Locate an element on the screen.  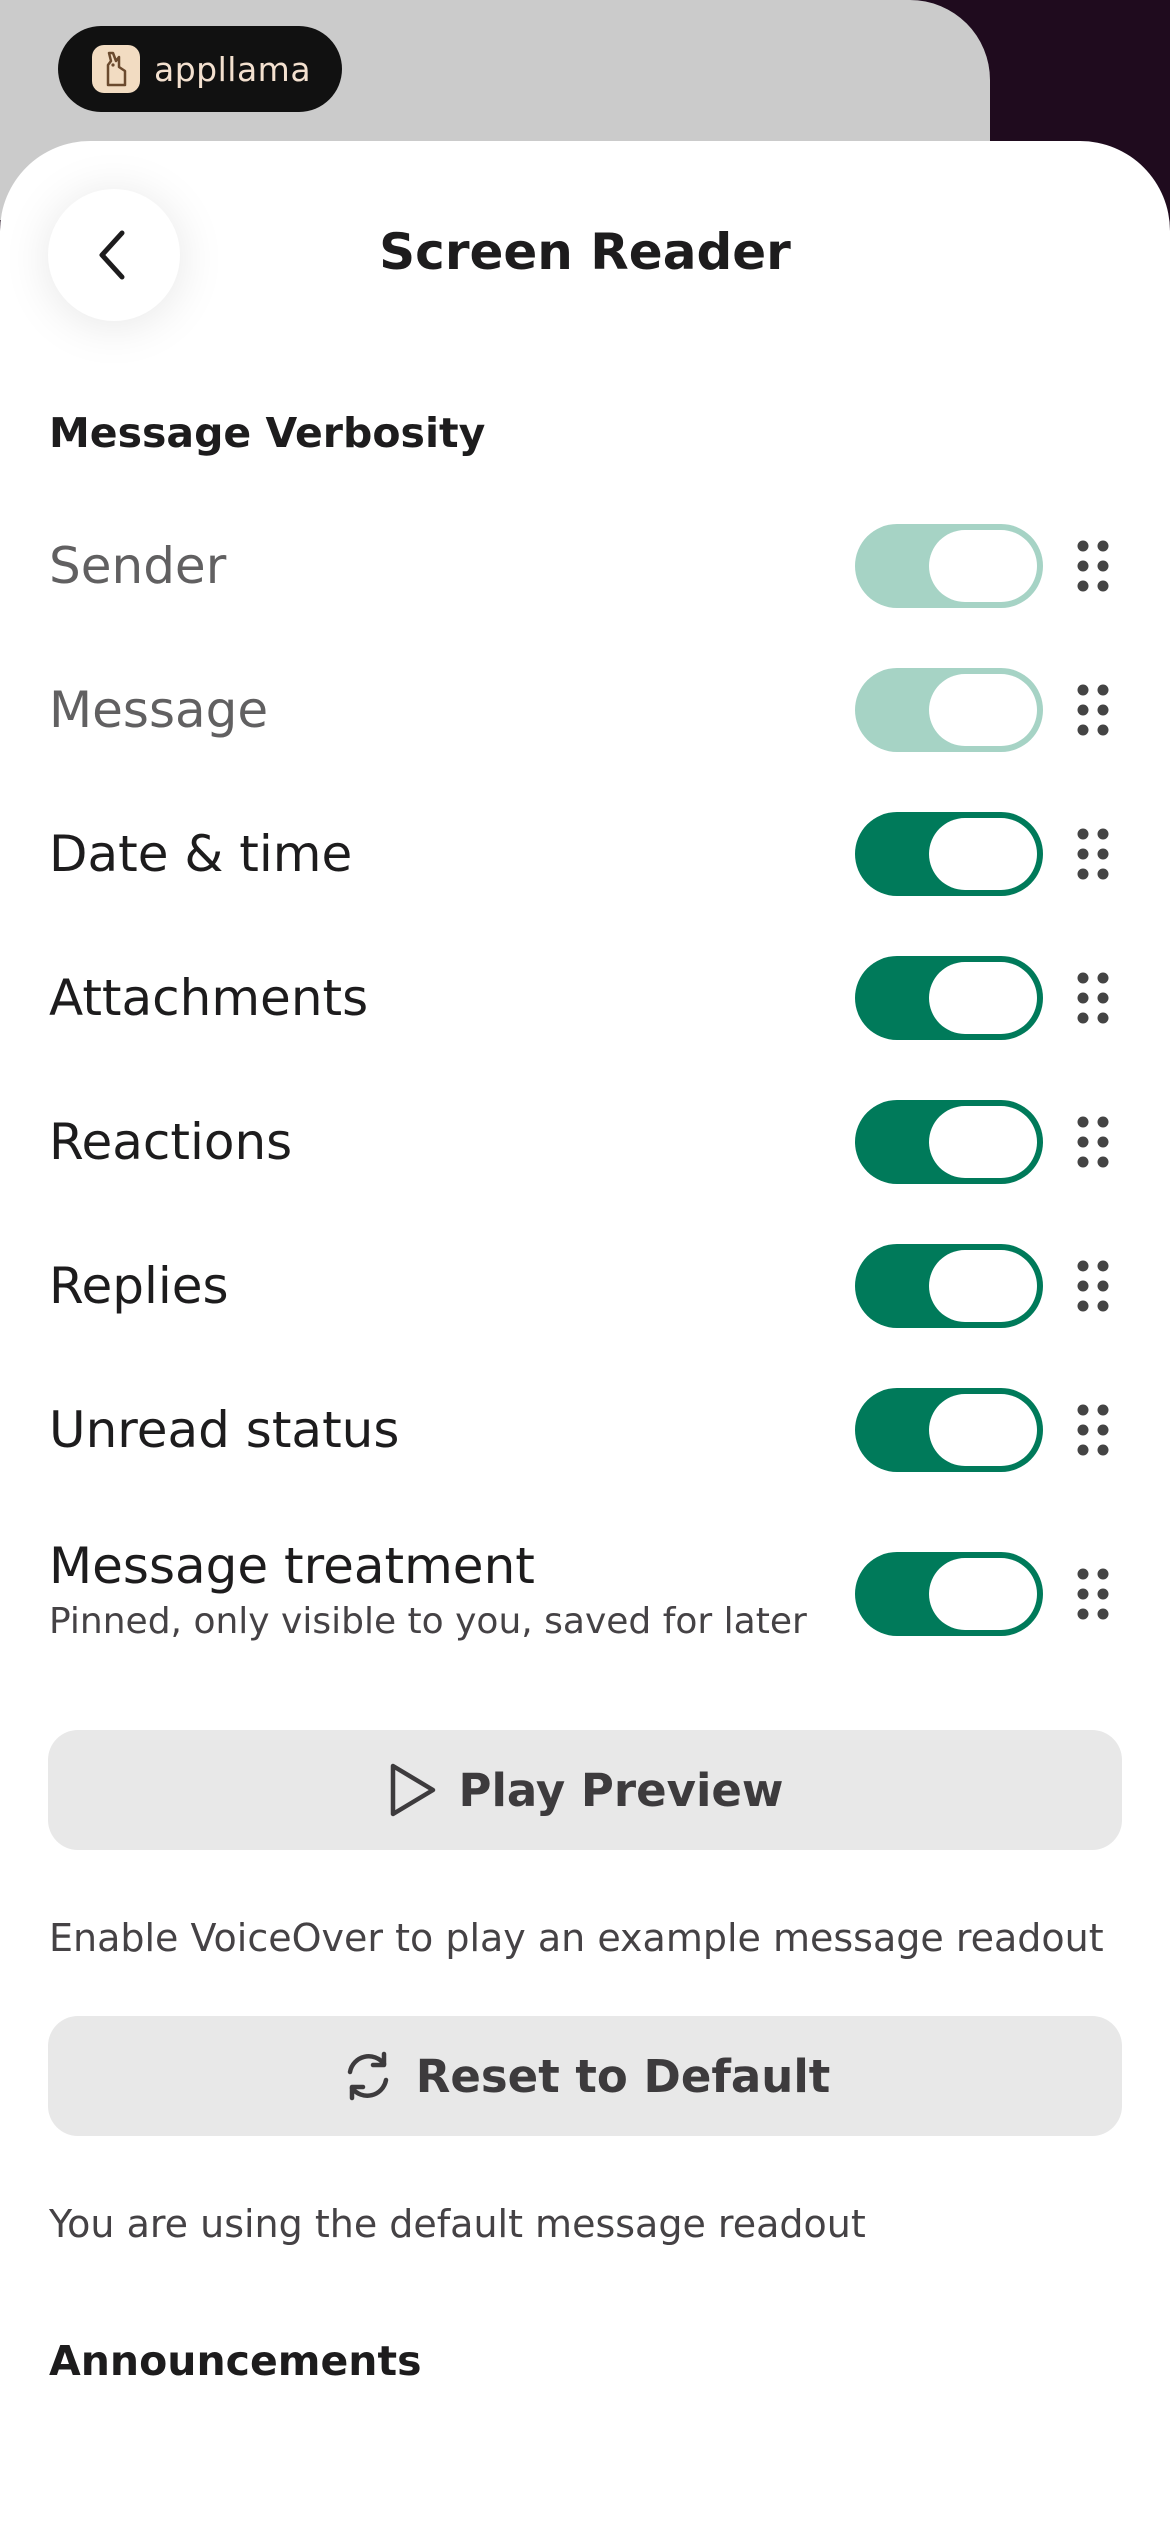
row-label: Sender is located at coordinates (138, 566).